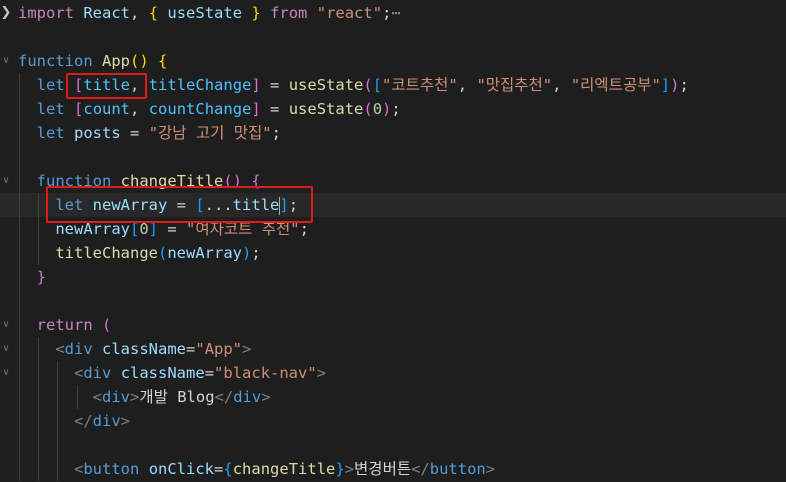 The width and height of the screenshot is (786, 482). Describe the element at coordinates (219, 349) in the screenshot. I see `code-token: "App"` at that location.